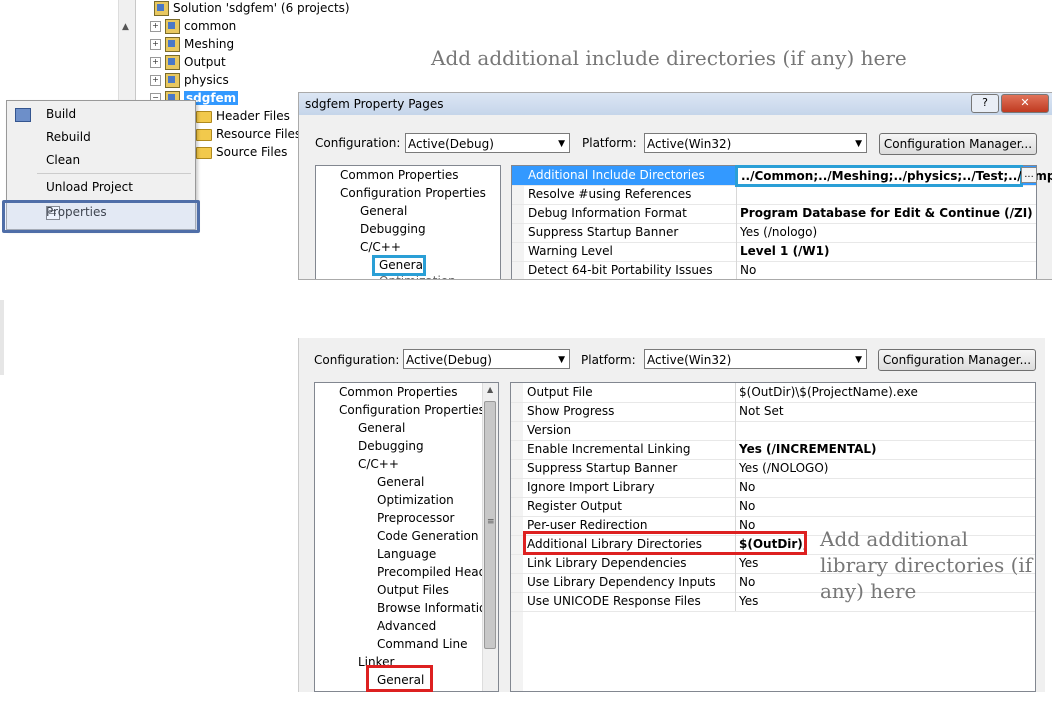 The width and height of the screenshot is (1052, 704). I want to click on property-value: Yes, so click(749, 563).